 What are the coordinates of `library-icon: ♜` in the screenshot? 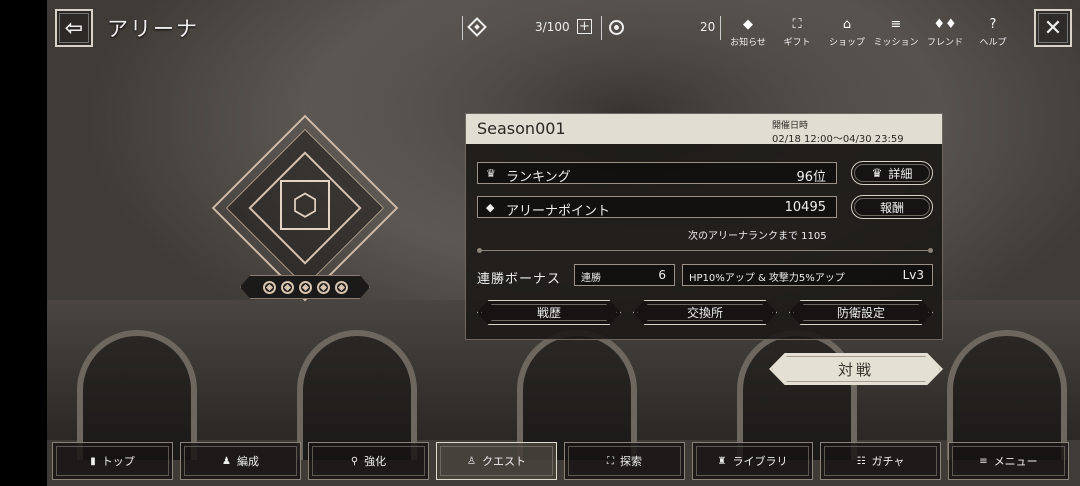 It's located at (722, 461).